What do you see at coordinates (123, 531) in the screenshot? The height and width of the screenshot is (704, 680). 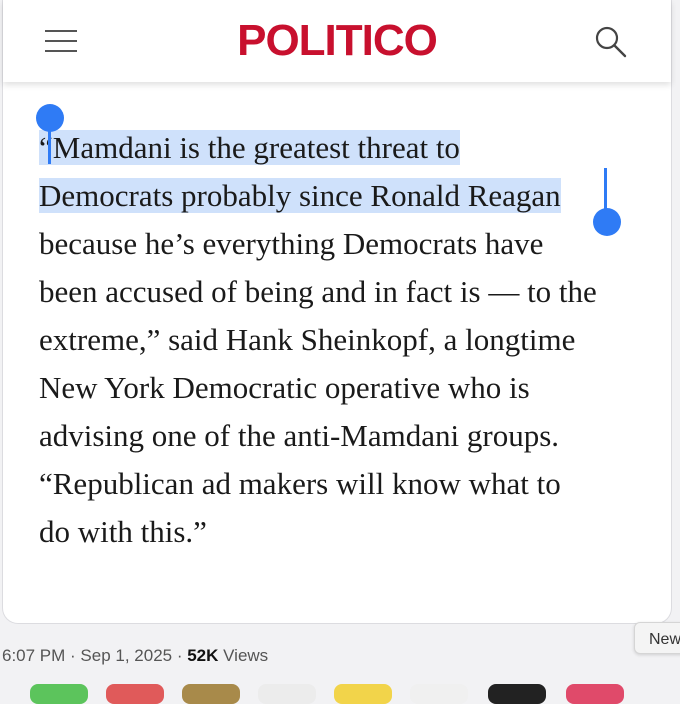 I see `body-line: do with this.”` at bounding box center [123, 531].